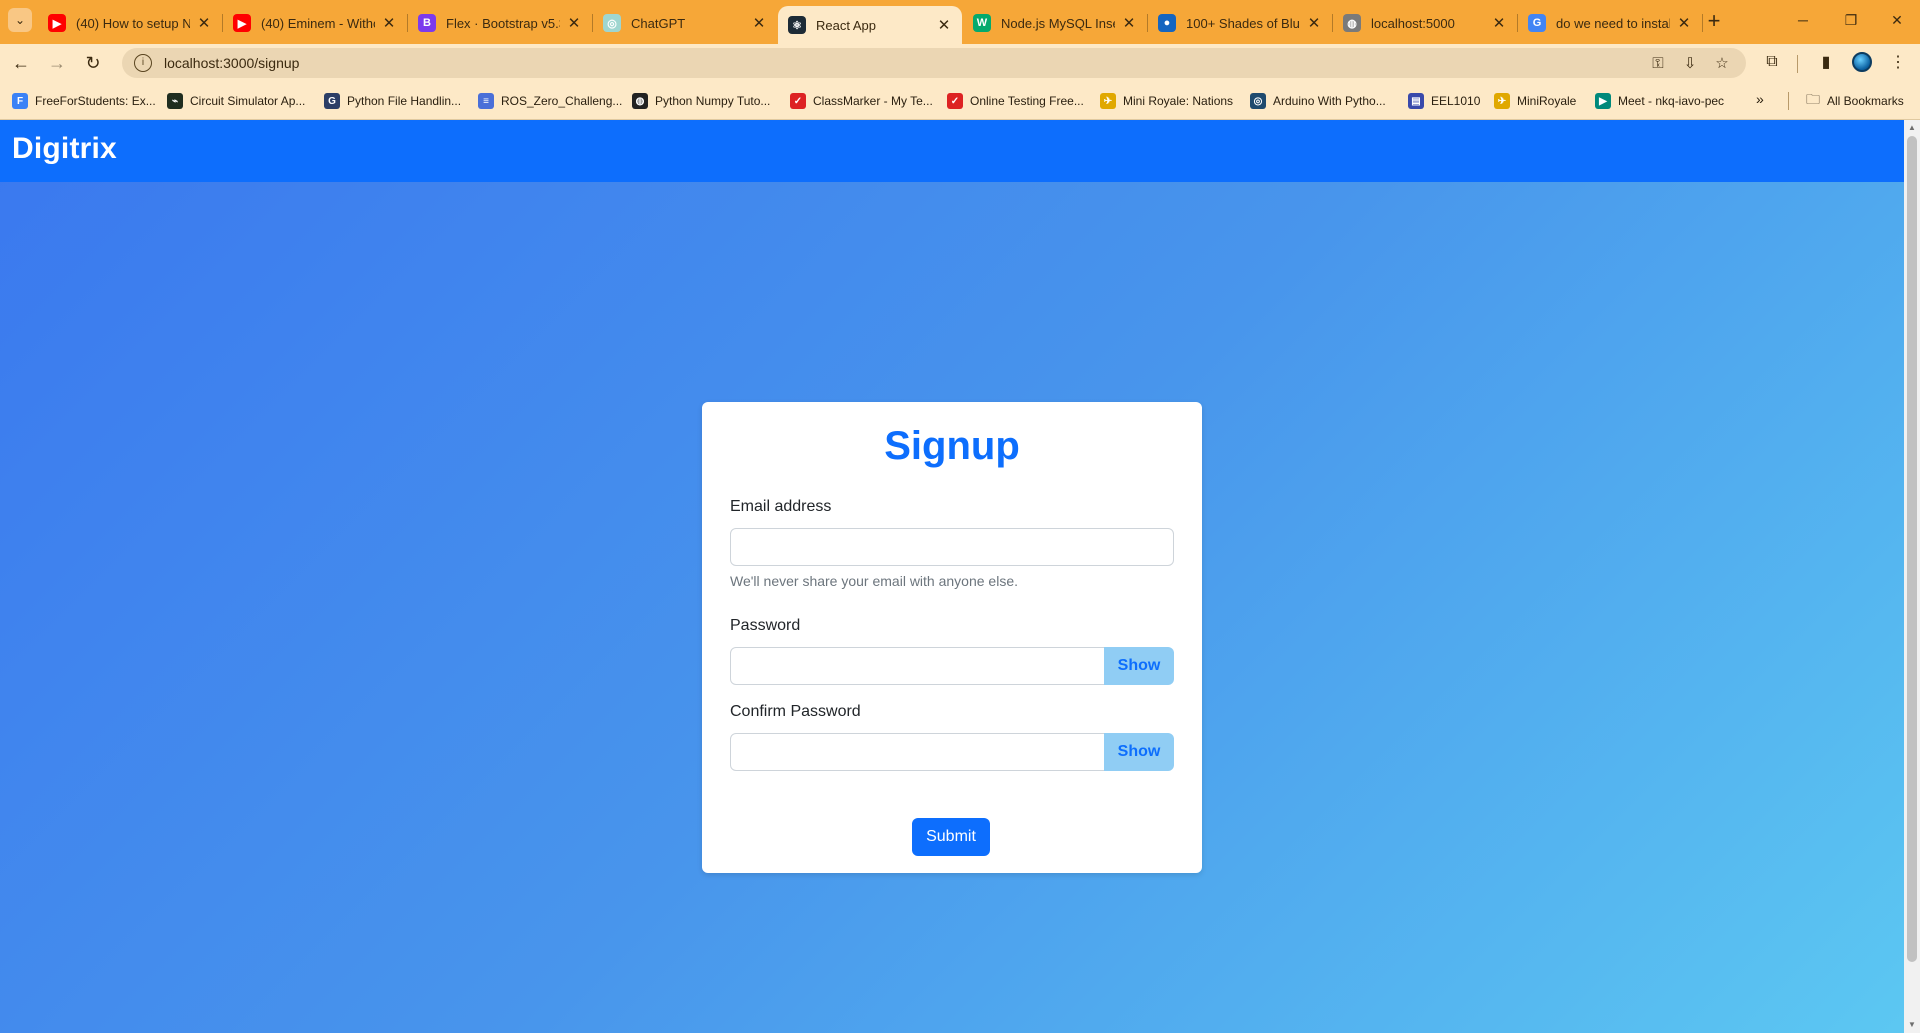 The width and height of the screenshot is (1920, 1033). I want to click on address-bar: i localhost:3000/signup, so click(934, 63).